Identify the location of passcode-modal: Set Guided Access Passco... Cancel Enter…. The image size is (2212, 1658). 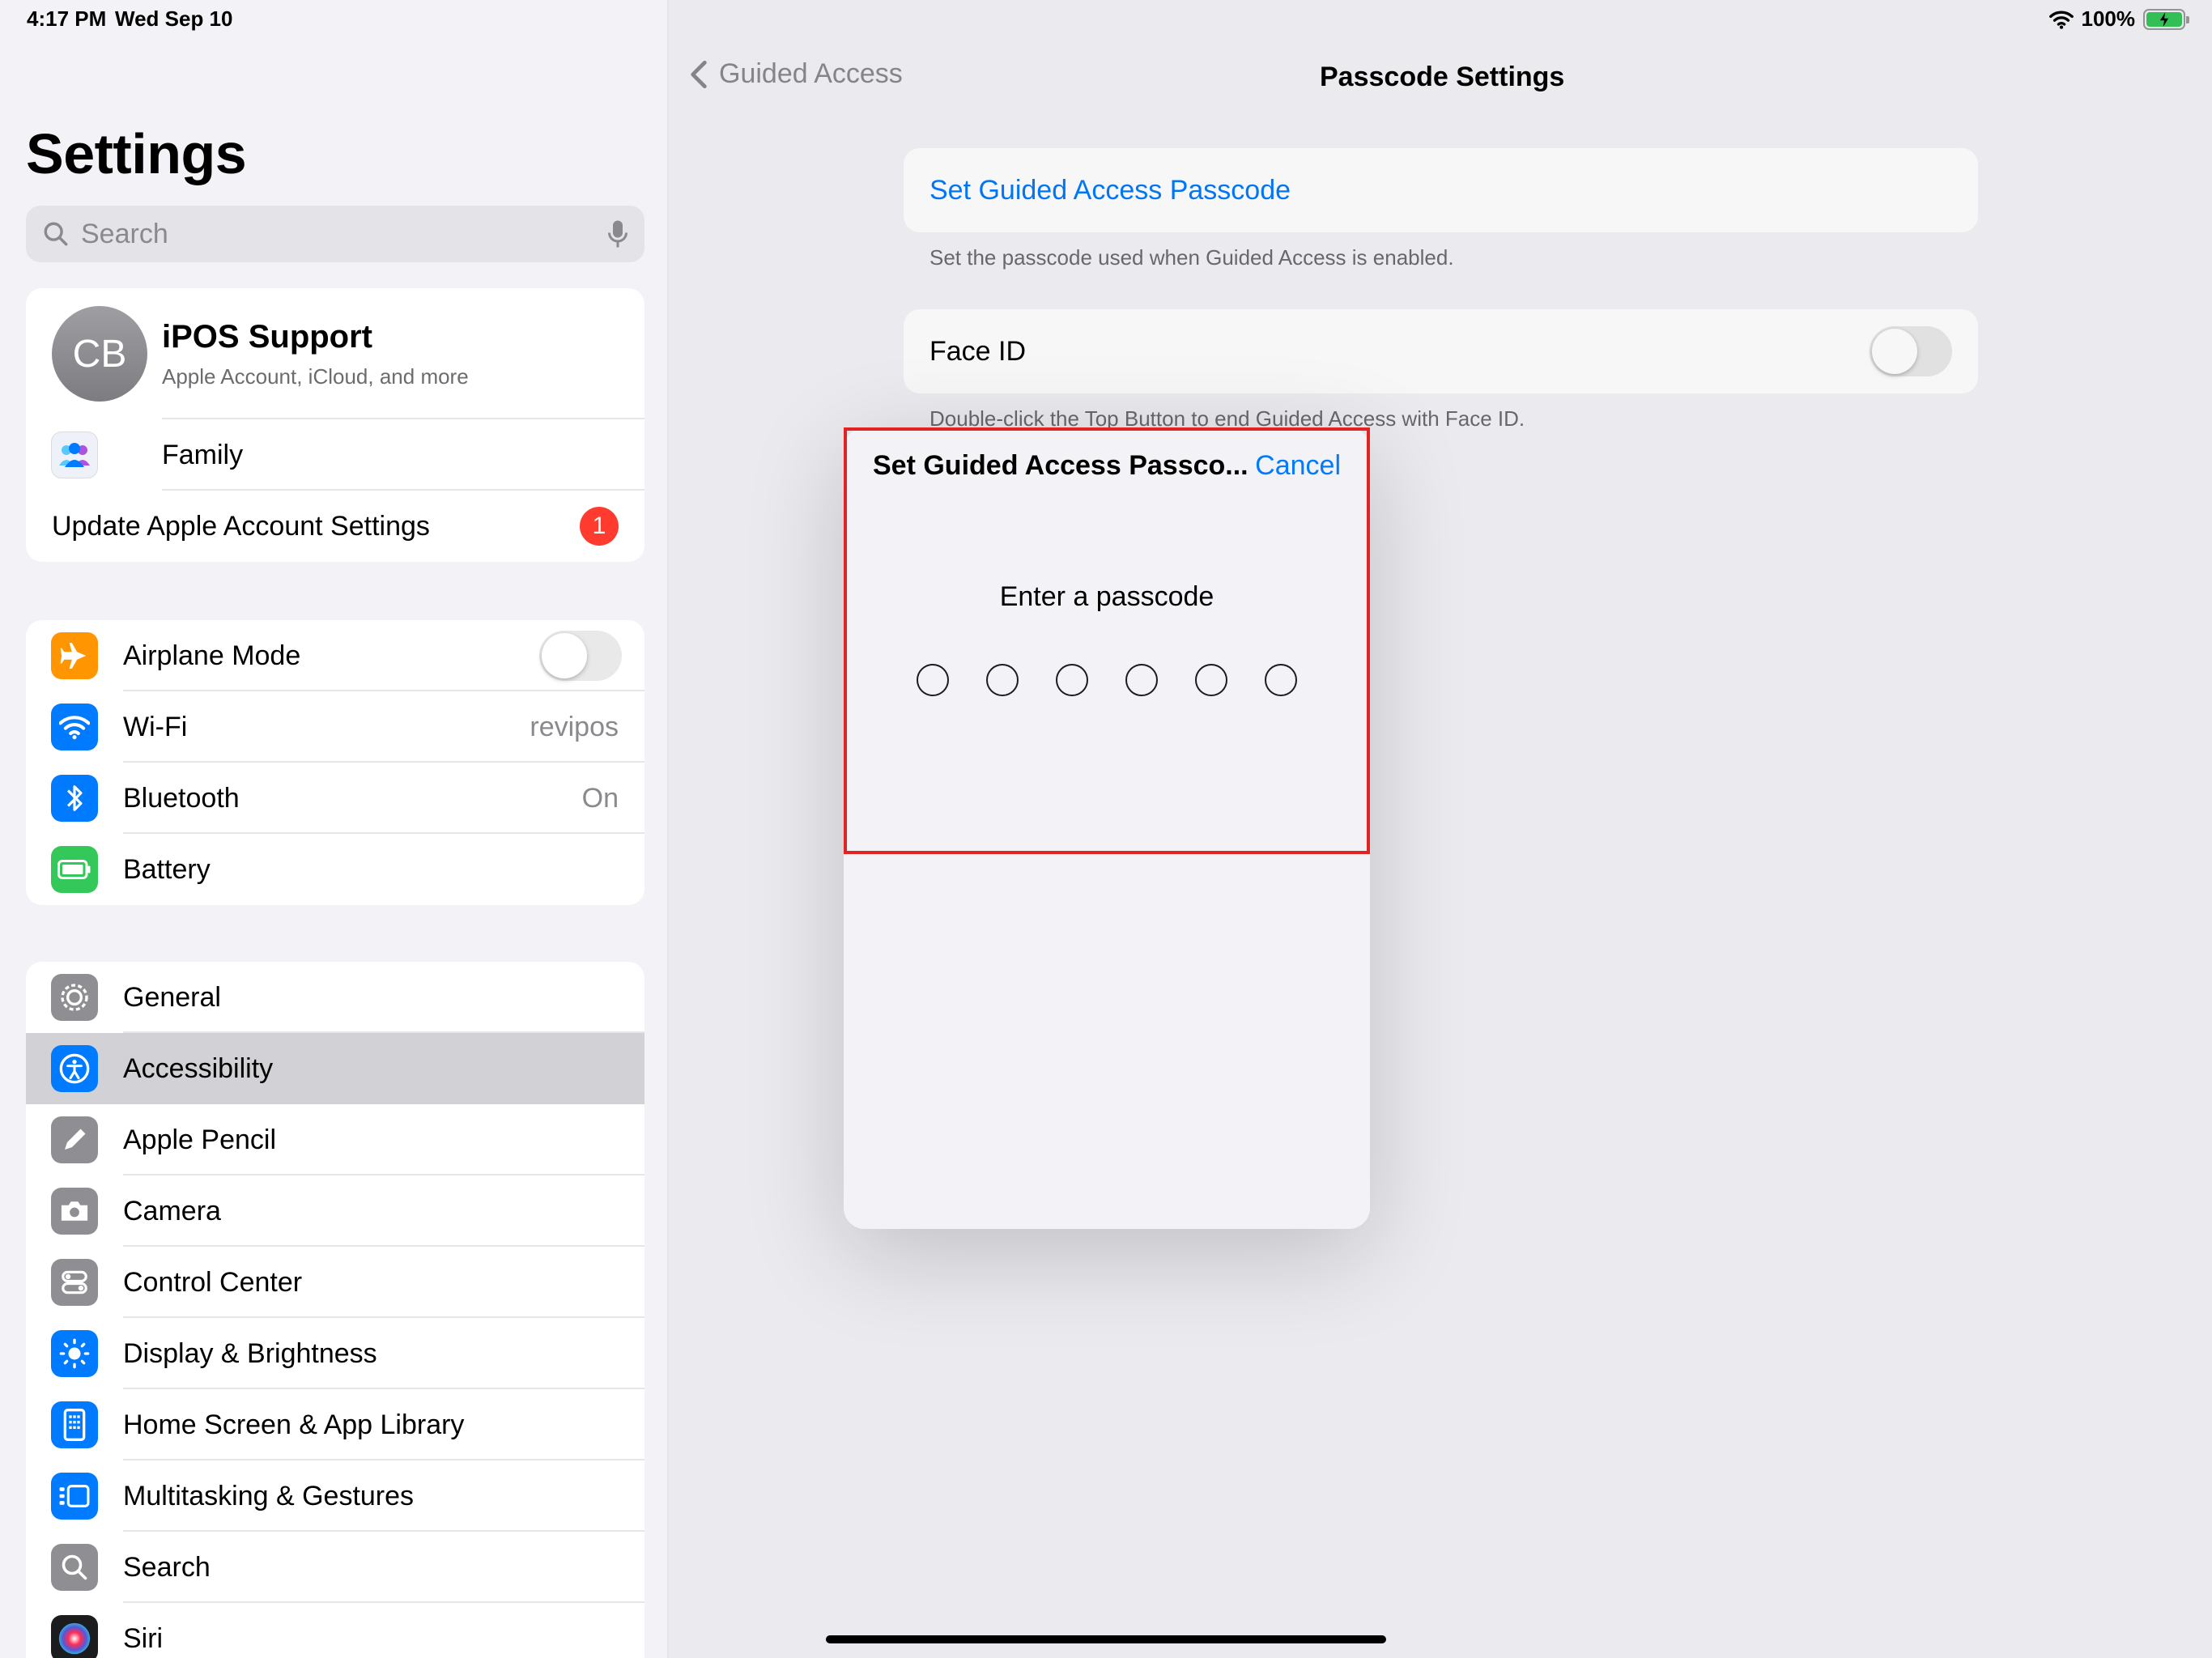
(1107, 828).